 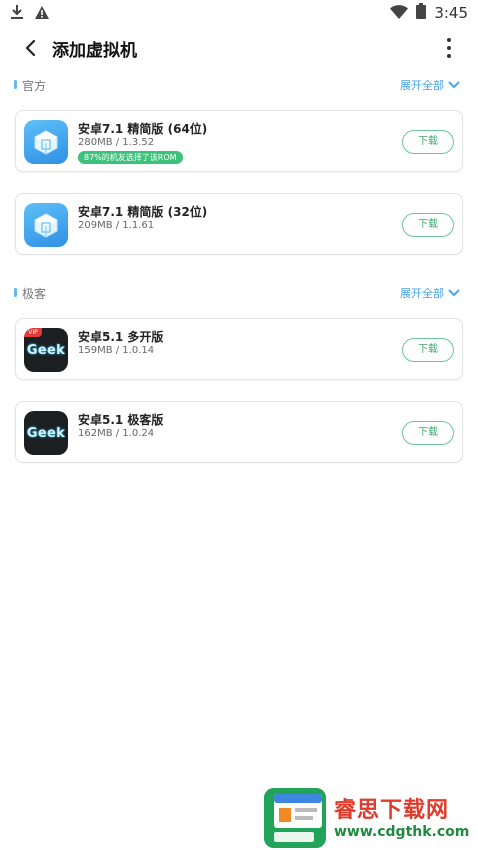 I want to click on warning-icon, so click(x=42, y=14).